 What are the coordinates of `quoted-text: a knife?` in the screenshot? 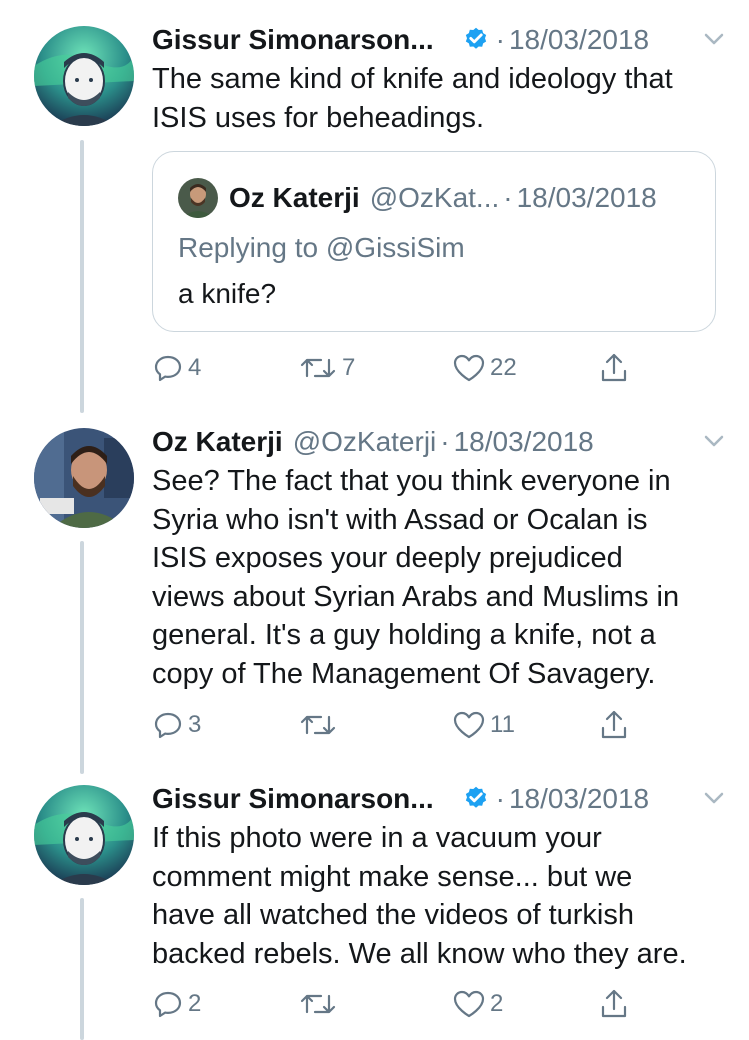 It's located at (227, 293).